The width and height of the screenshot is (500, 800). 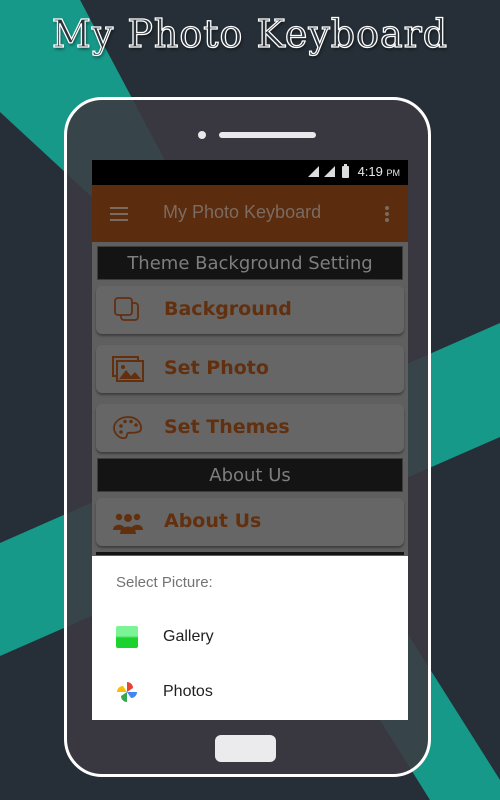 I want to click on list-divider, so click(x=250, y=553).